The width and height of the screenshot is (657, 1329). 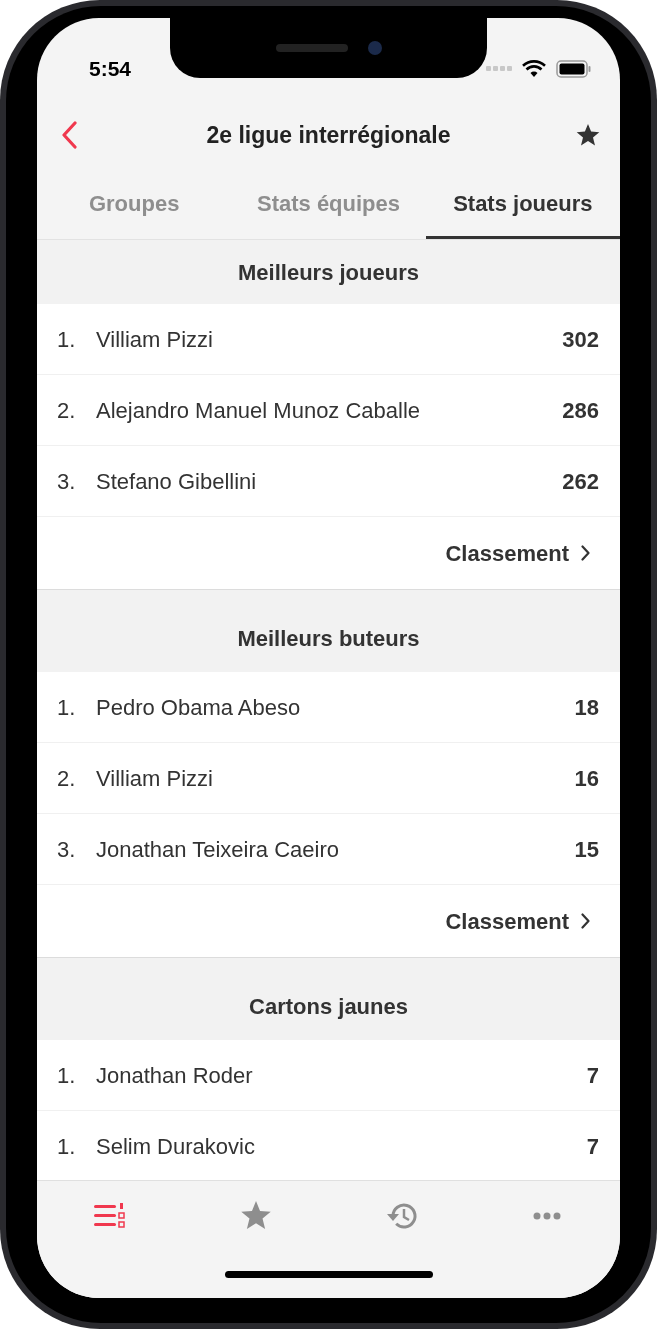 What do you see at coordinates (175, 1075) in the screenshot?
I see `player-name: Jonathan Roder` at bounding box center [175, 1075].